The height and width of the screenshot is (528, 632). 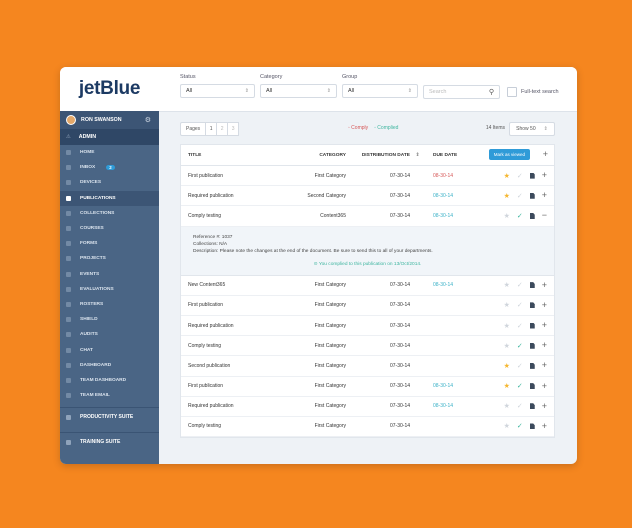 I want to click on fulltext-checkbox, so click(x=512, y=92).